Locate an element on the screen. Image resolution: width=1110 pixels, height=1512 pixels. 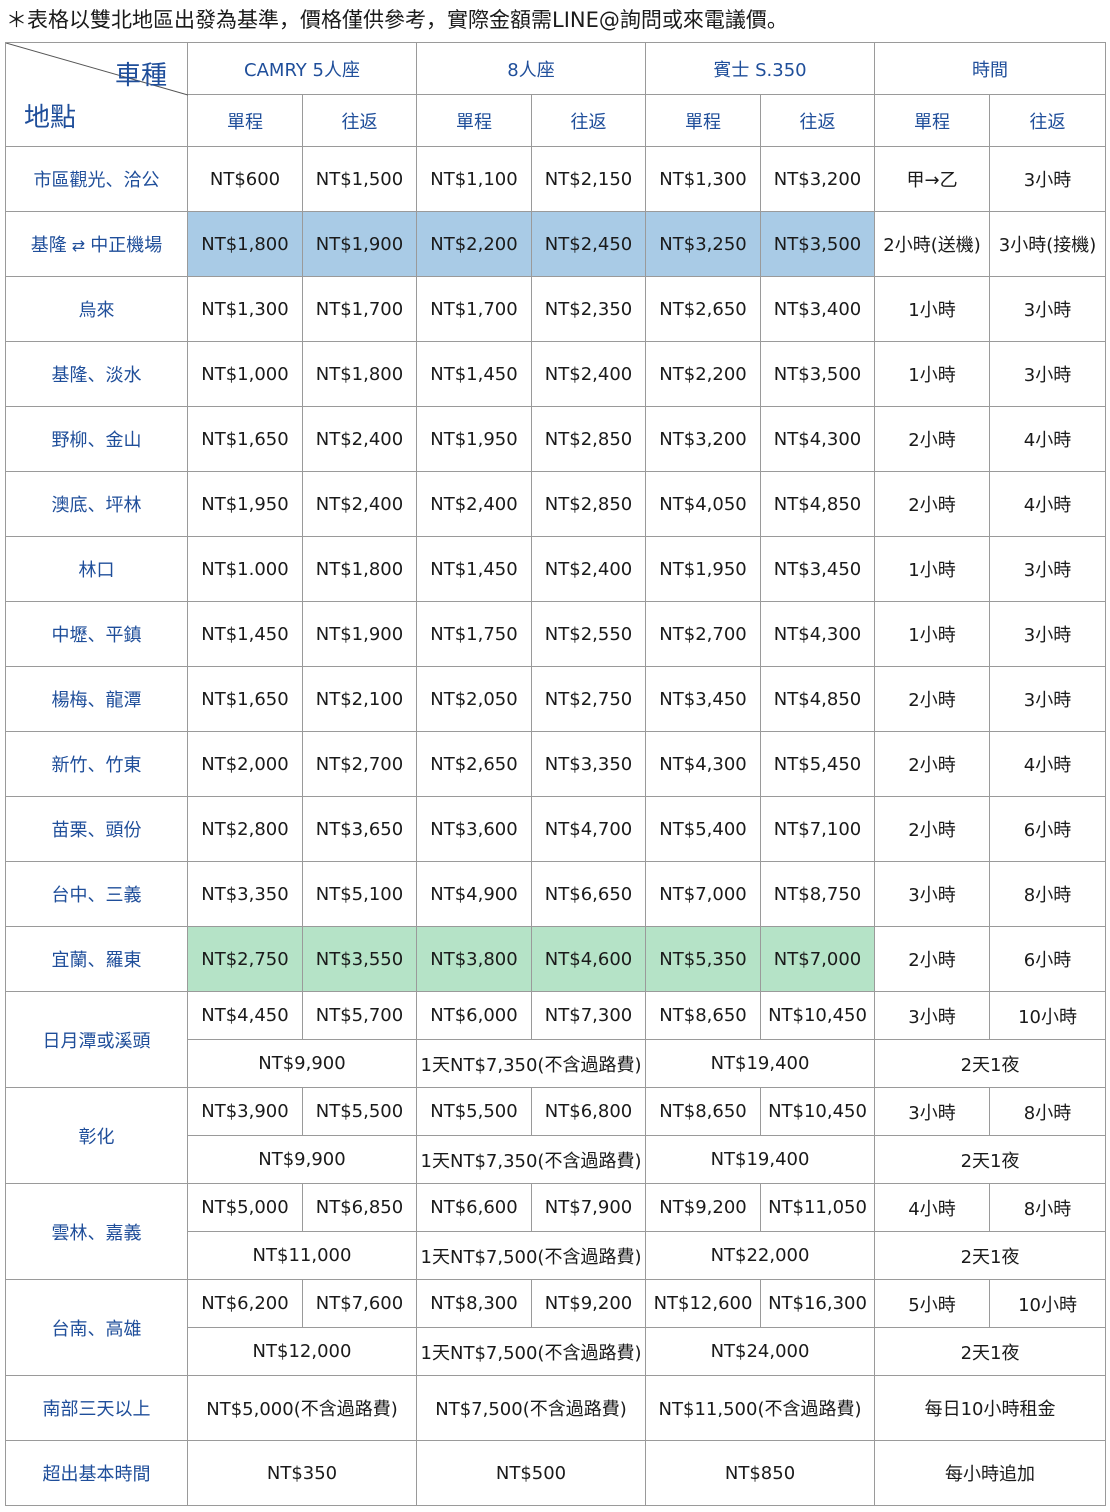
location-cell: 日月潭或溪頭 is located at coordinates (96, 1039).